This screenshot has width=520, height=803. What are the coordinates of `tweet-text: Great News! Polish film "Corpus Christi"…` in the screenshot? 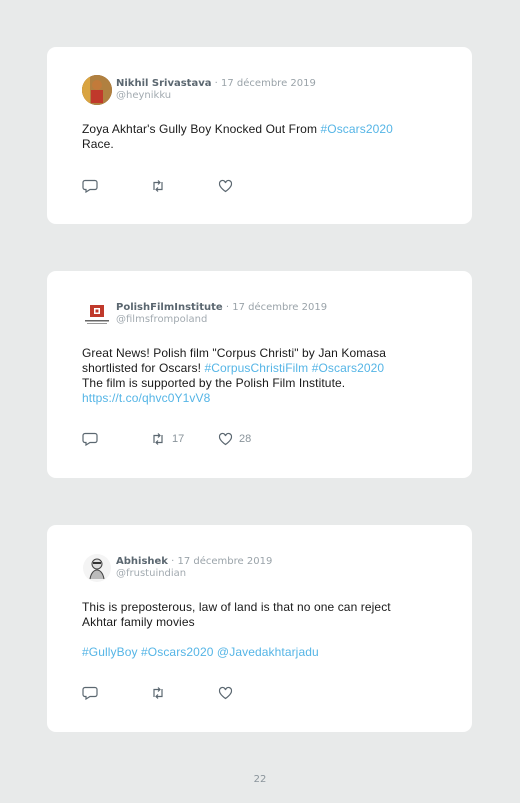 It's located at (262, 376).